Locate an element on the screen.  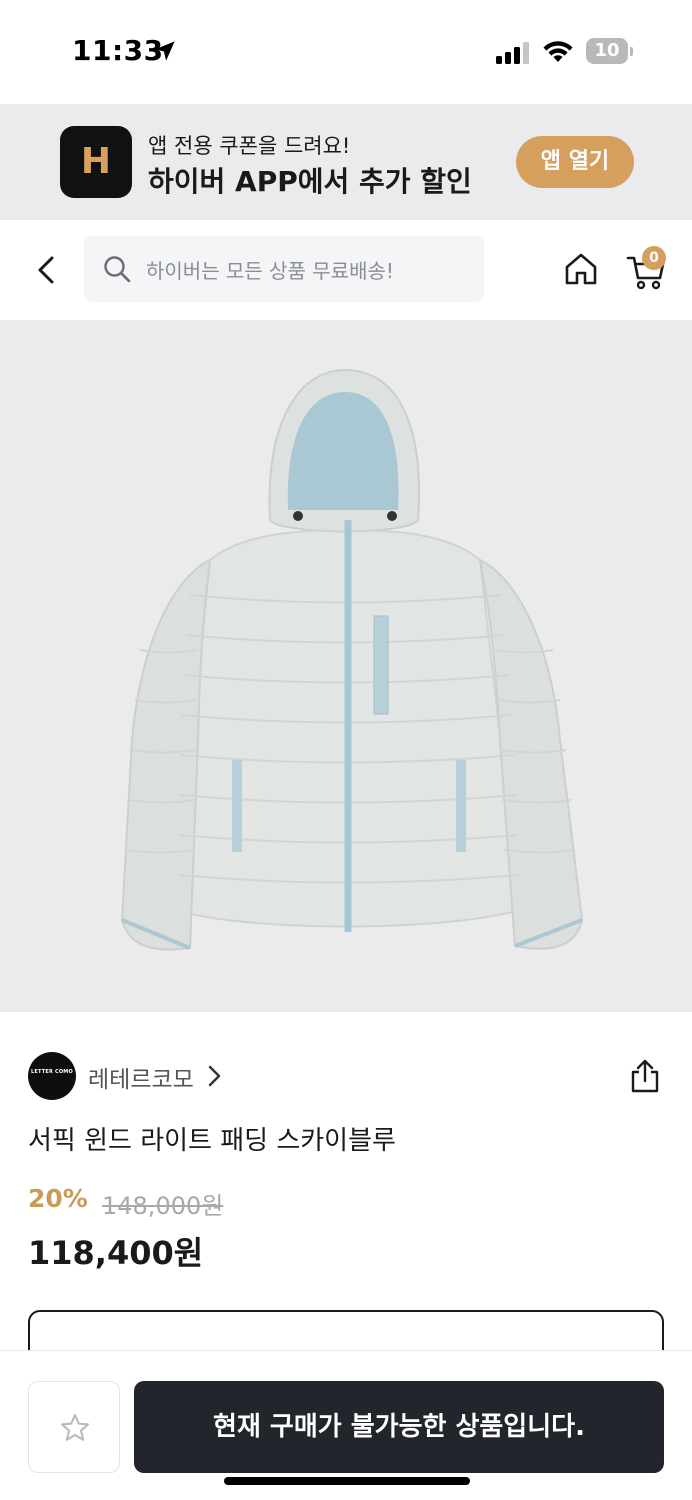
wishlist-button is located at coordinates (74, 1427).